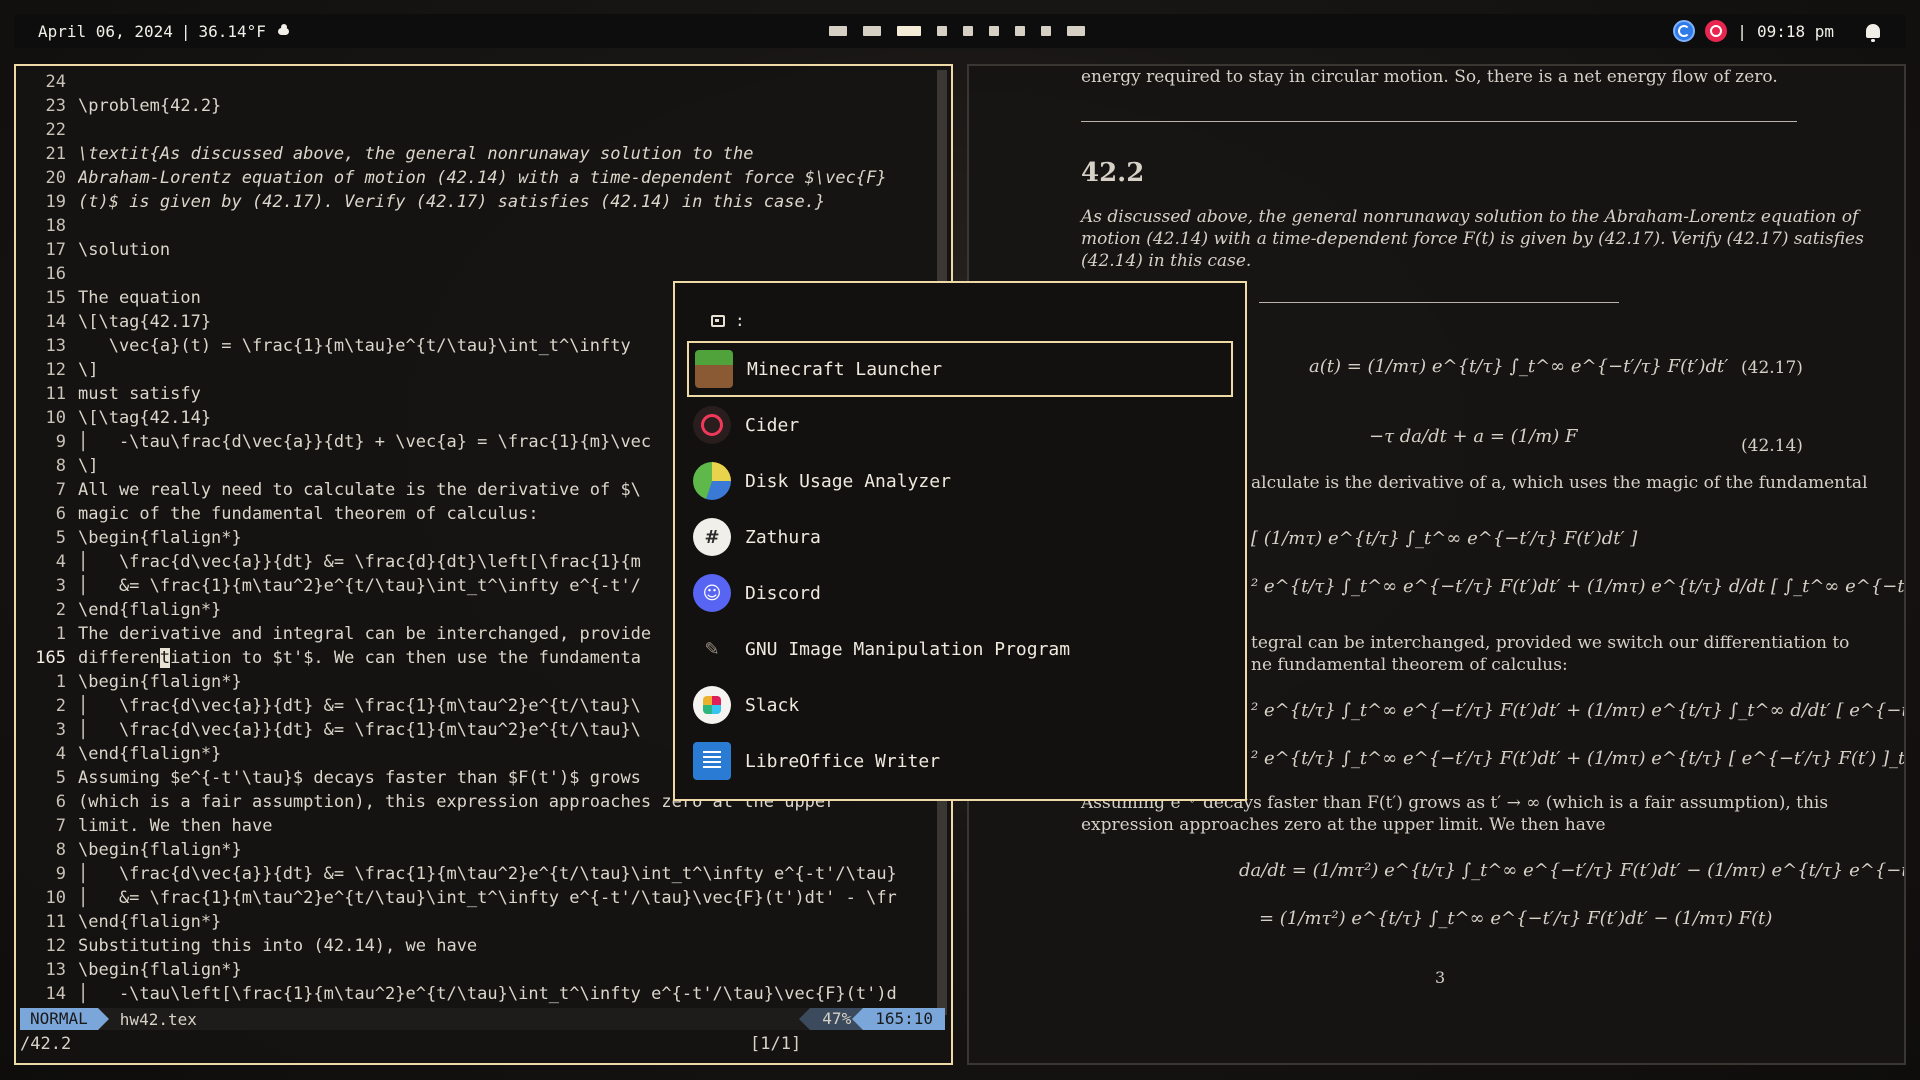  Describe the element at coordinates (960, 481) in the screenshot. I see `app-item-disk-usage-analyzer: Disk Usage Analyzer` at that location.